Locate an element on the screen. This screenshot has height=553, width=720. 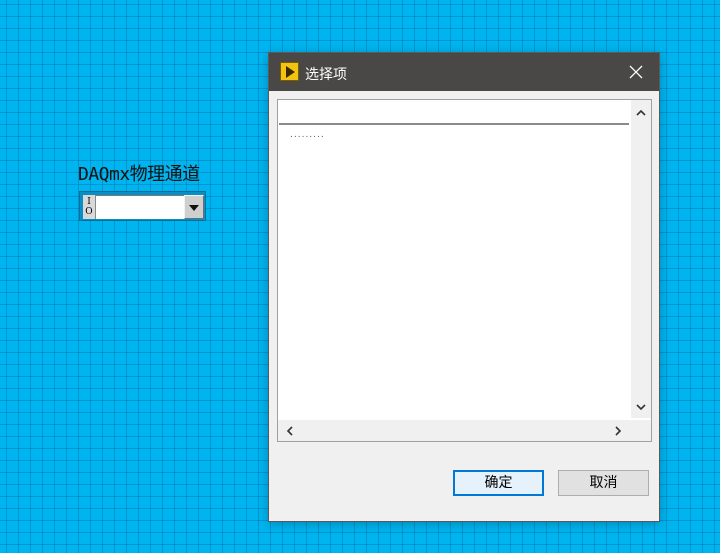
daqmx-physical-channel-control: I O is located at coordinates (142, 206).